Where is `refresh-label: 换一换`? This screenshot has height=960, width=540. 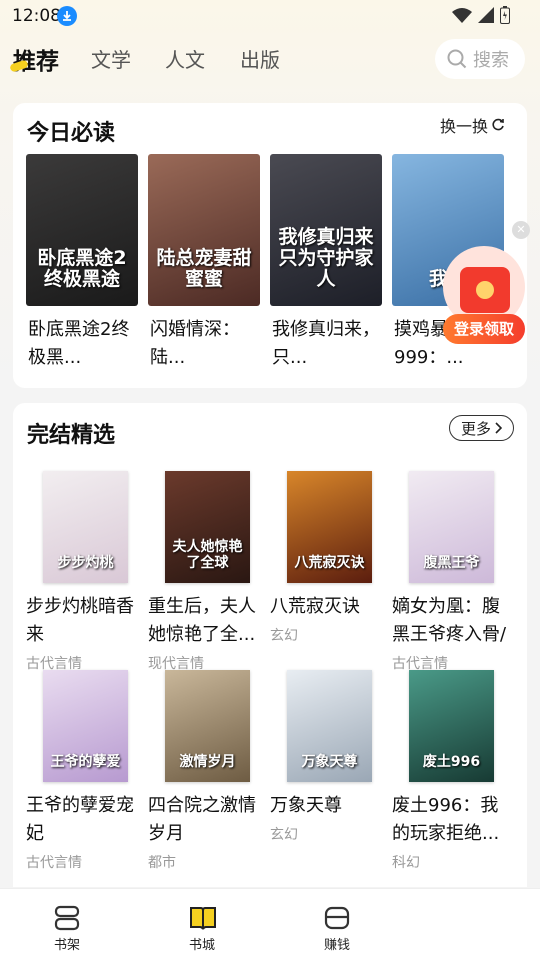
refresh-label: 换一换 is located at coordinates (463, 126).